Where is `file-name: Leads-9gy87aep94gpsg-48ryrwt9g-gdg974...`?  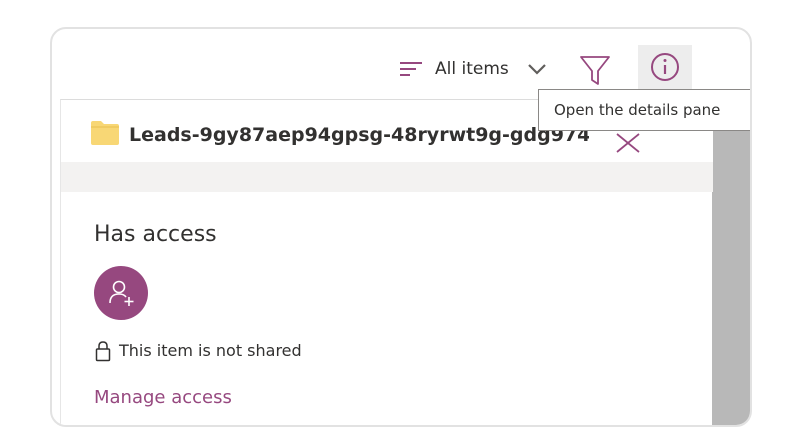 file-name: Leads-9gy87aep94gpsg-48ryrwt9g-gdg974... is located at coordinates (359, 135).